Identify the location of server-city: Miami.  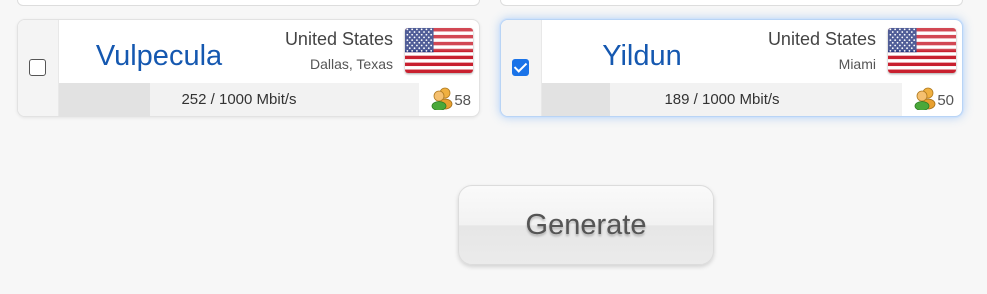
(857, 64).